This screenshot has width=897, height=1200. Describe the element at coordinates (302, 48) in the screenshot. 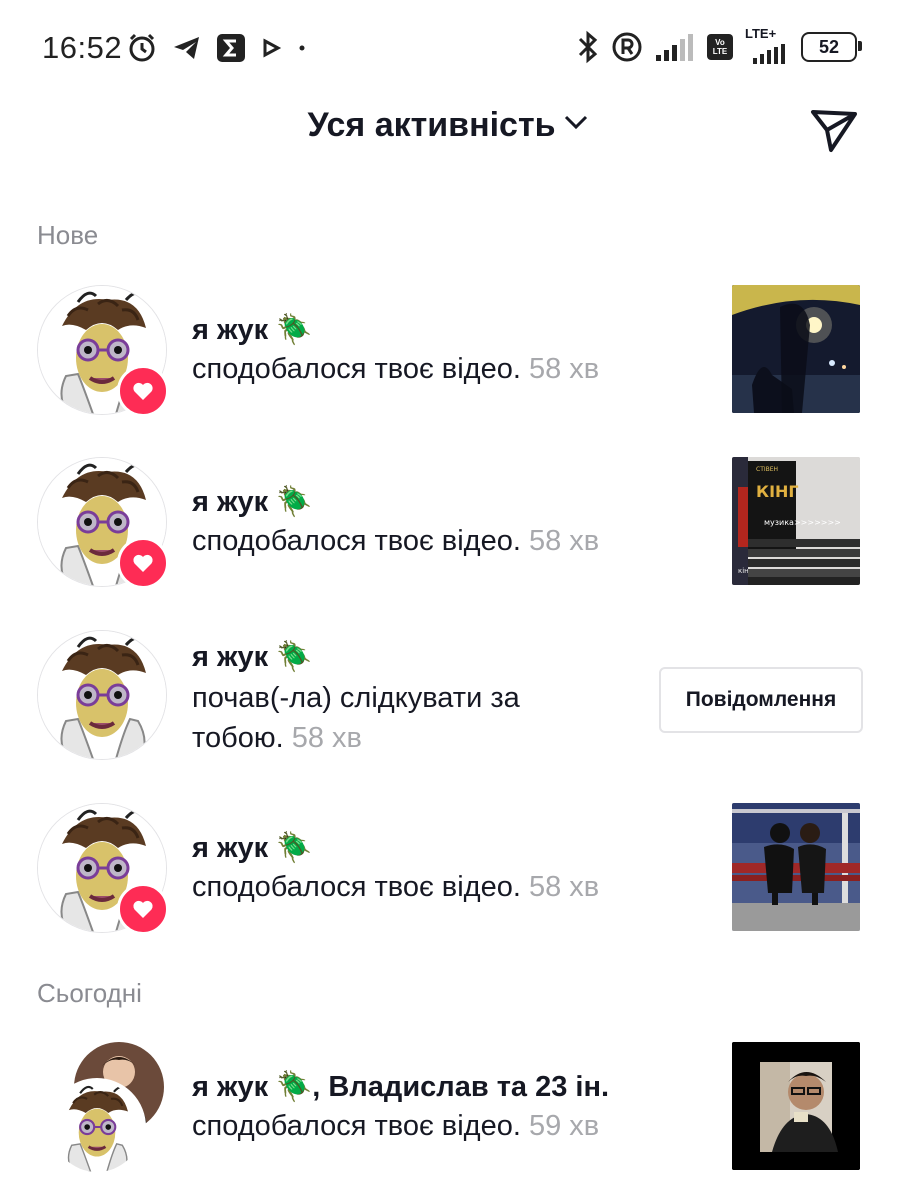

I see `dot-icon` at that location.